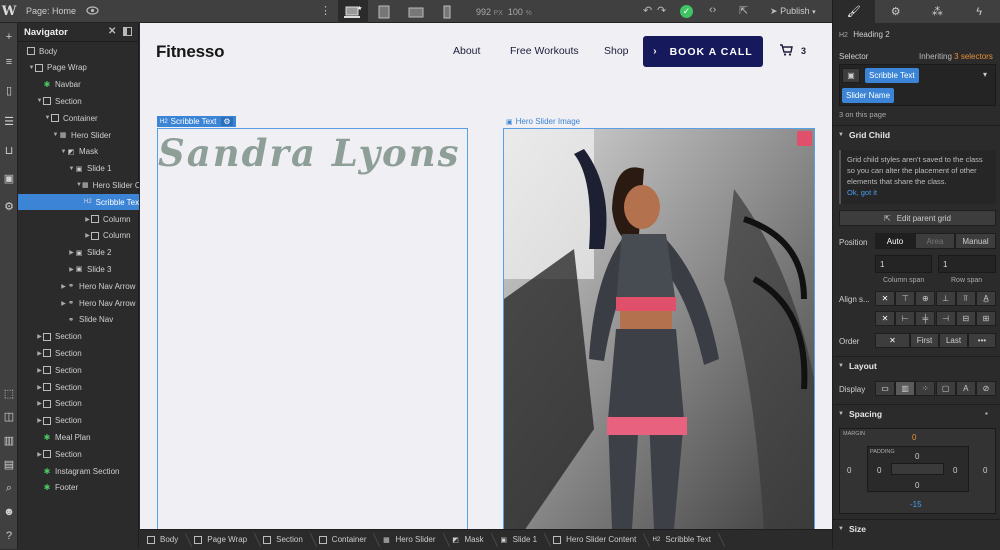 This screenshot has height=550, width=1000. Describe the element at coordinates (595, 540) in the screenshot. I see `breadcrumb-item: Hero Slider Content` at that location.